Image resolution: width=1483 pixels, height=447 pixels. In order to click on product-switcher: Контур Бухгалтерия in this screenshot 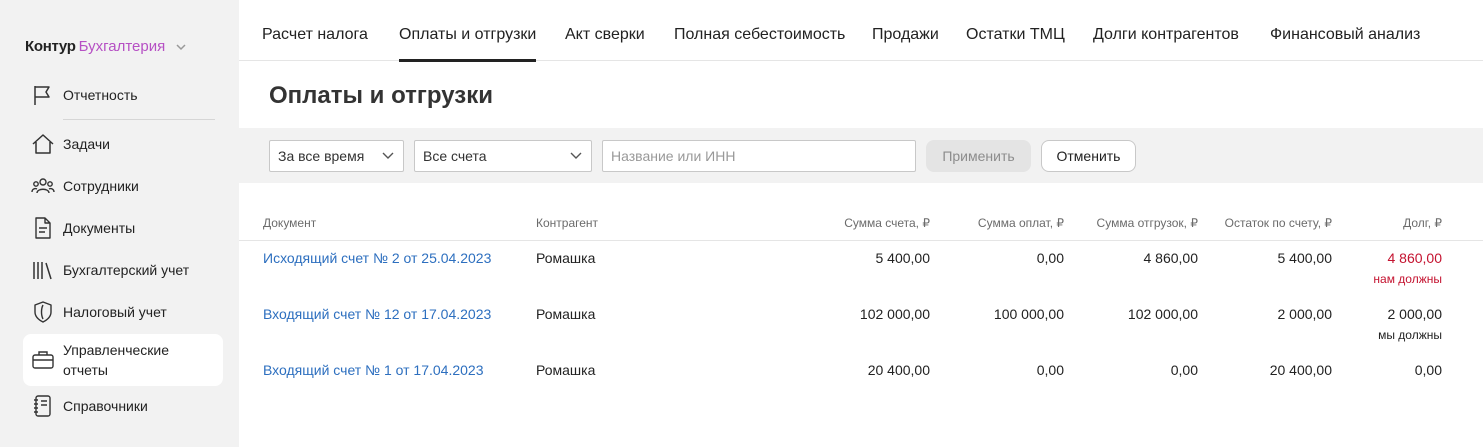, I will do `click(106, 46)`.